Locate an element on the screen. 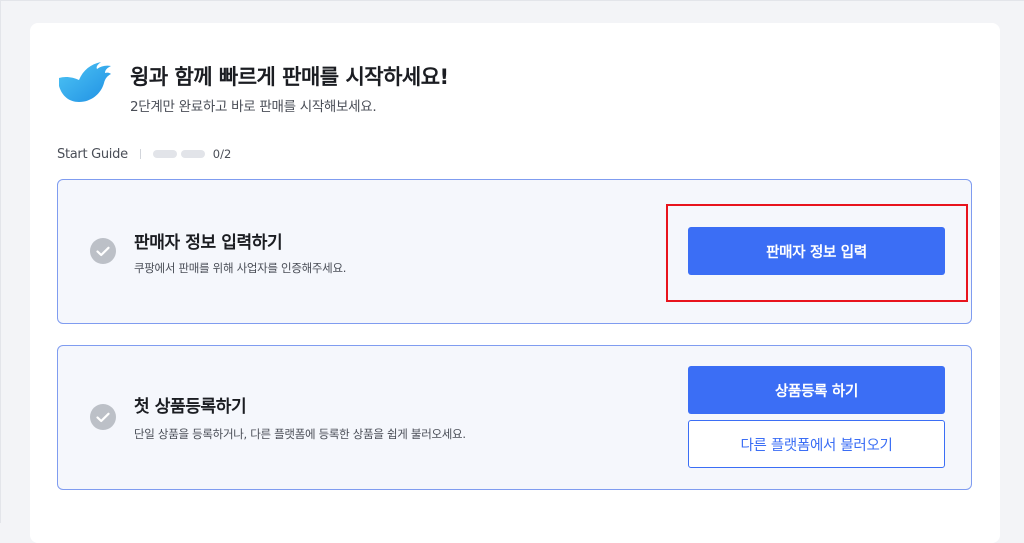  import-from-other-platform-button: 다른 플랫폼에서 불러오기 is located at coordinates (816, 444).